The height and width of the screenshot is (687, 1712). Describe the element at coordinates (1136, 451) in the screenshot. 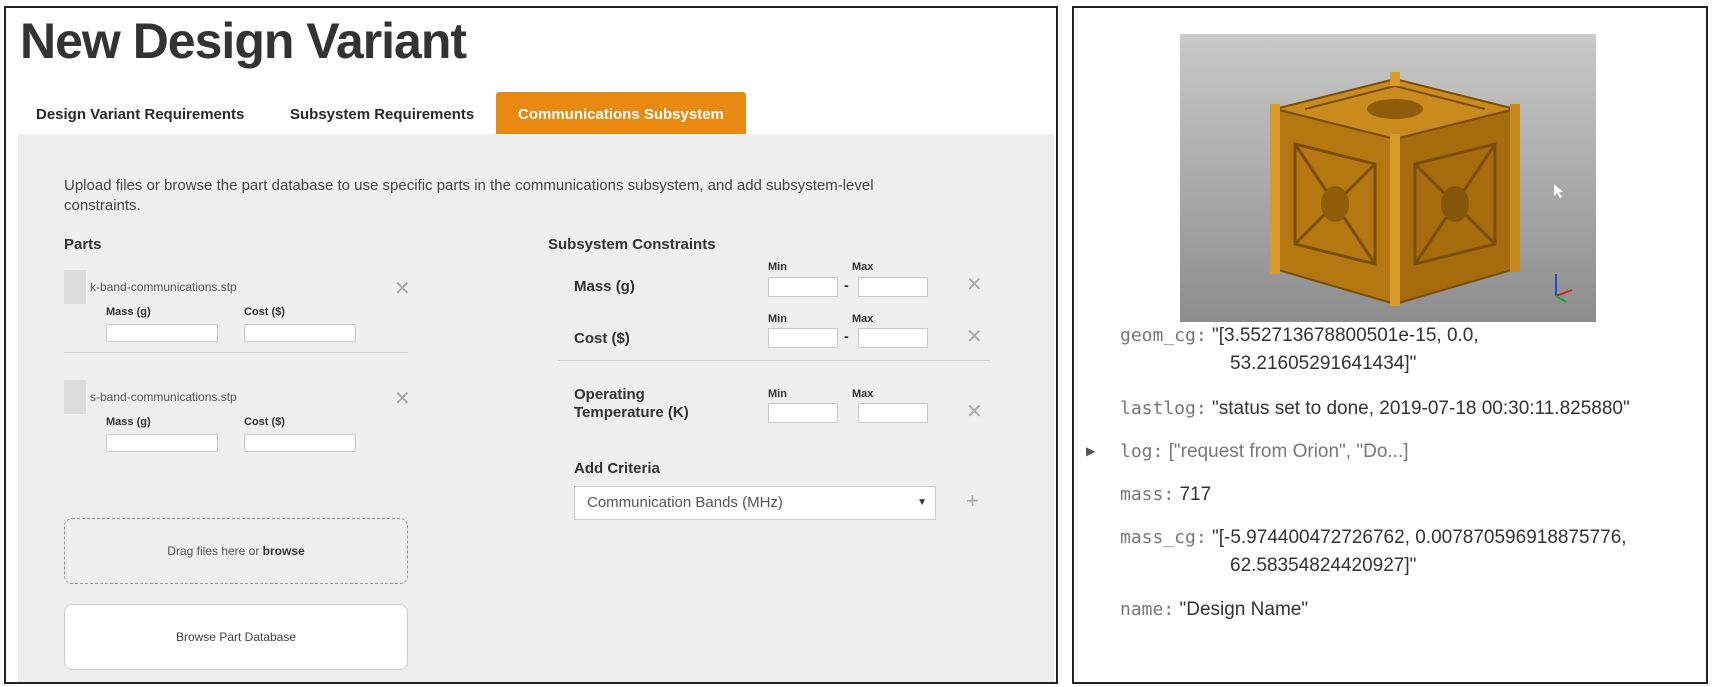

I see `field-key: log` at that location.